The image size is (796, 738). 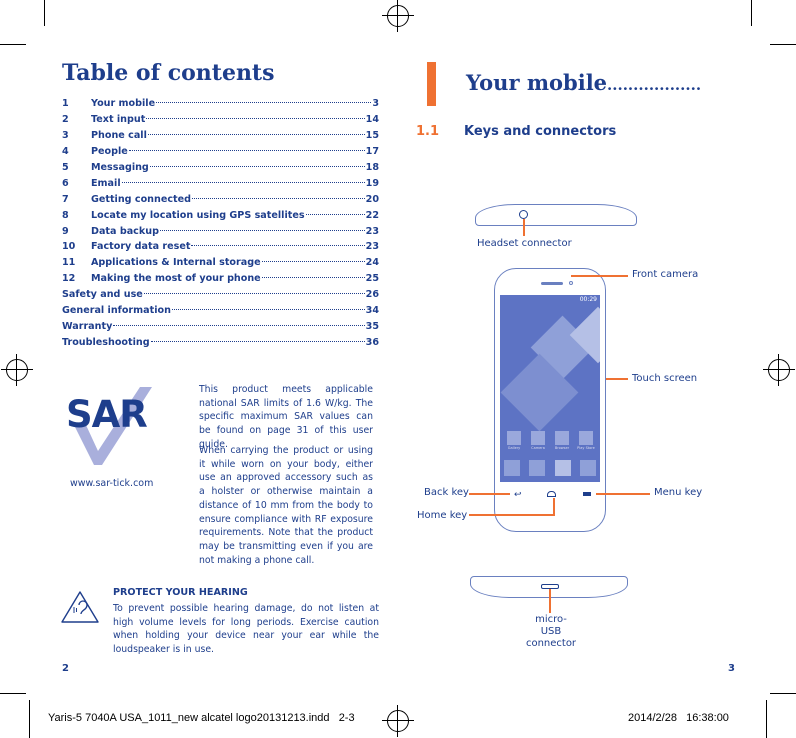 I want to click on app-label: Play Store, so click(x=586, y=448).